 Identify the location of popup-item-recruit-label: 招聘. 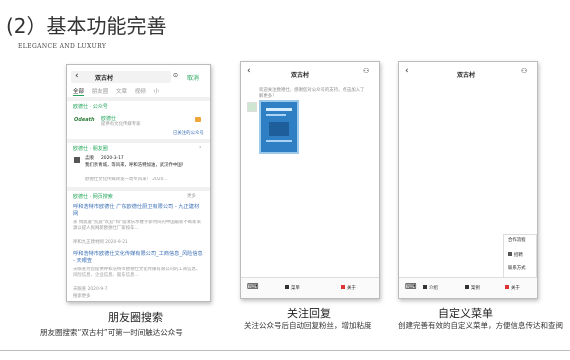
(518, 255).